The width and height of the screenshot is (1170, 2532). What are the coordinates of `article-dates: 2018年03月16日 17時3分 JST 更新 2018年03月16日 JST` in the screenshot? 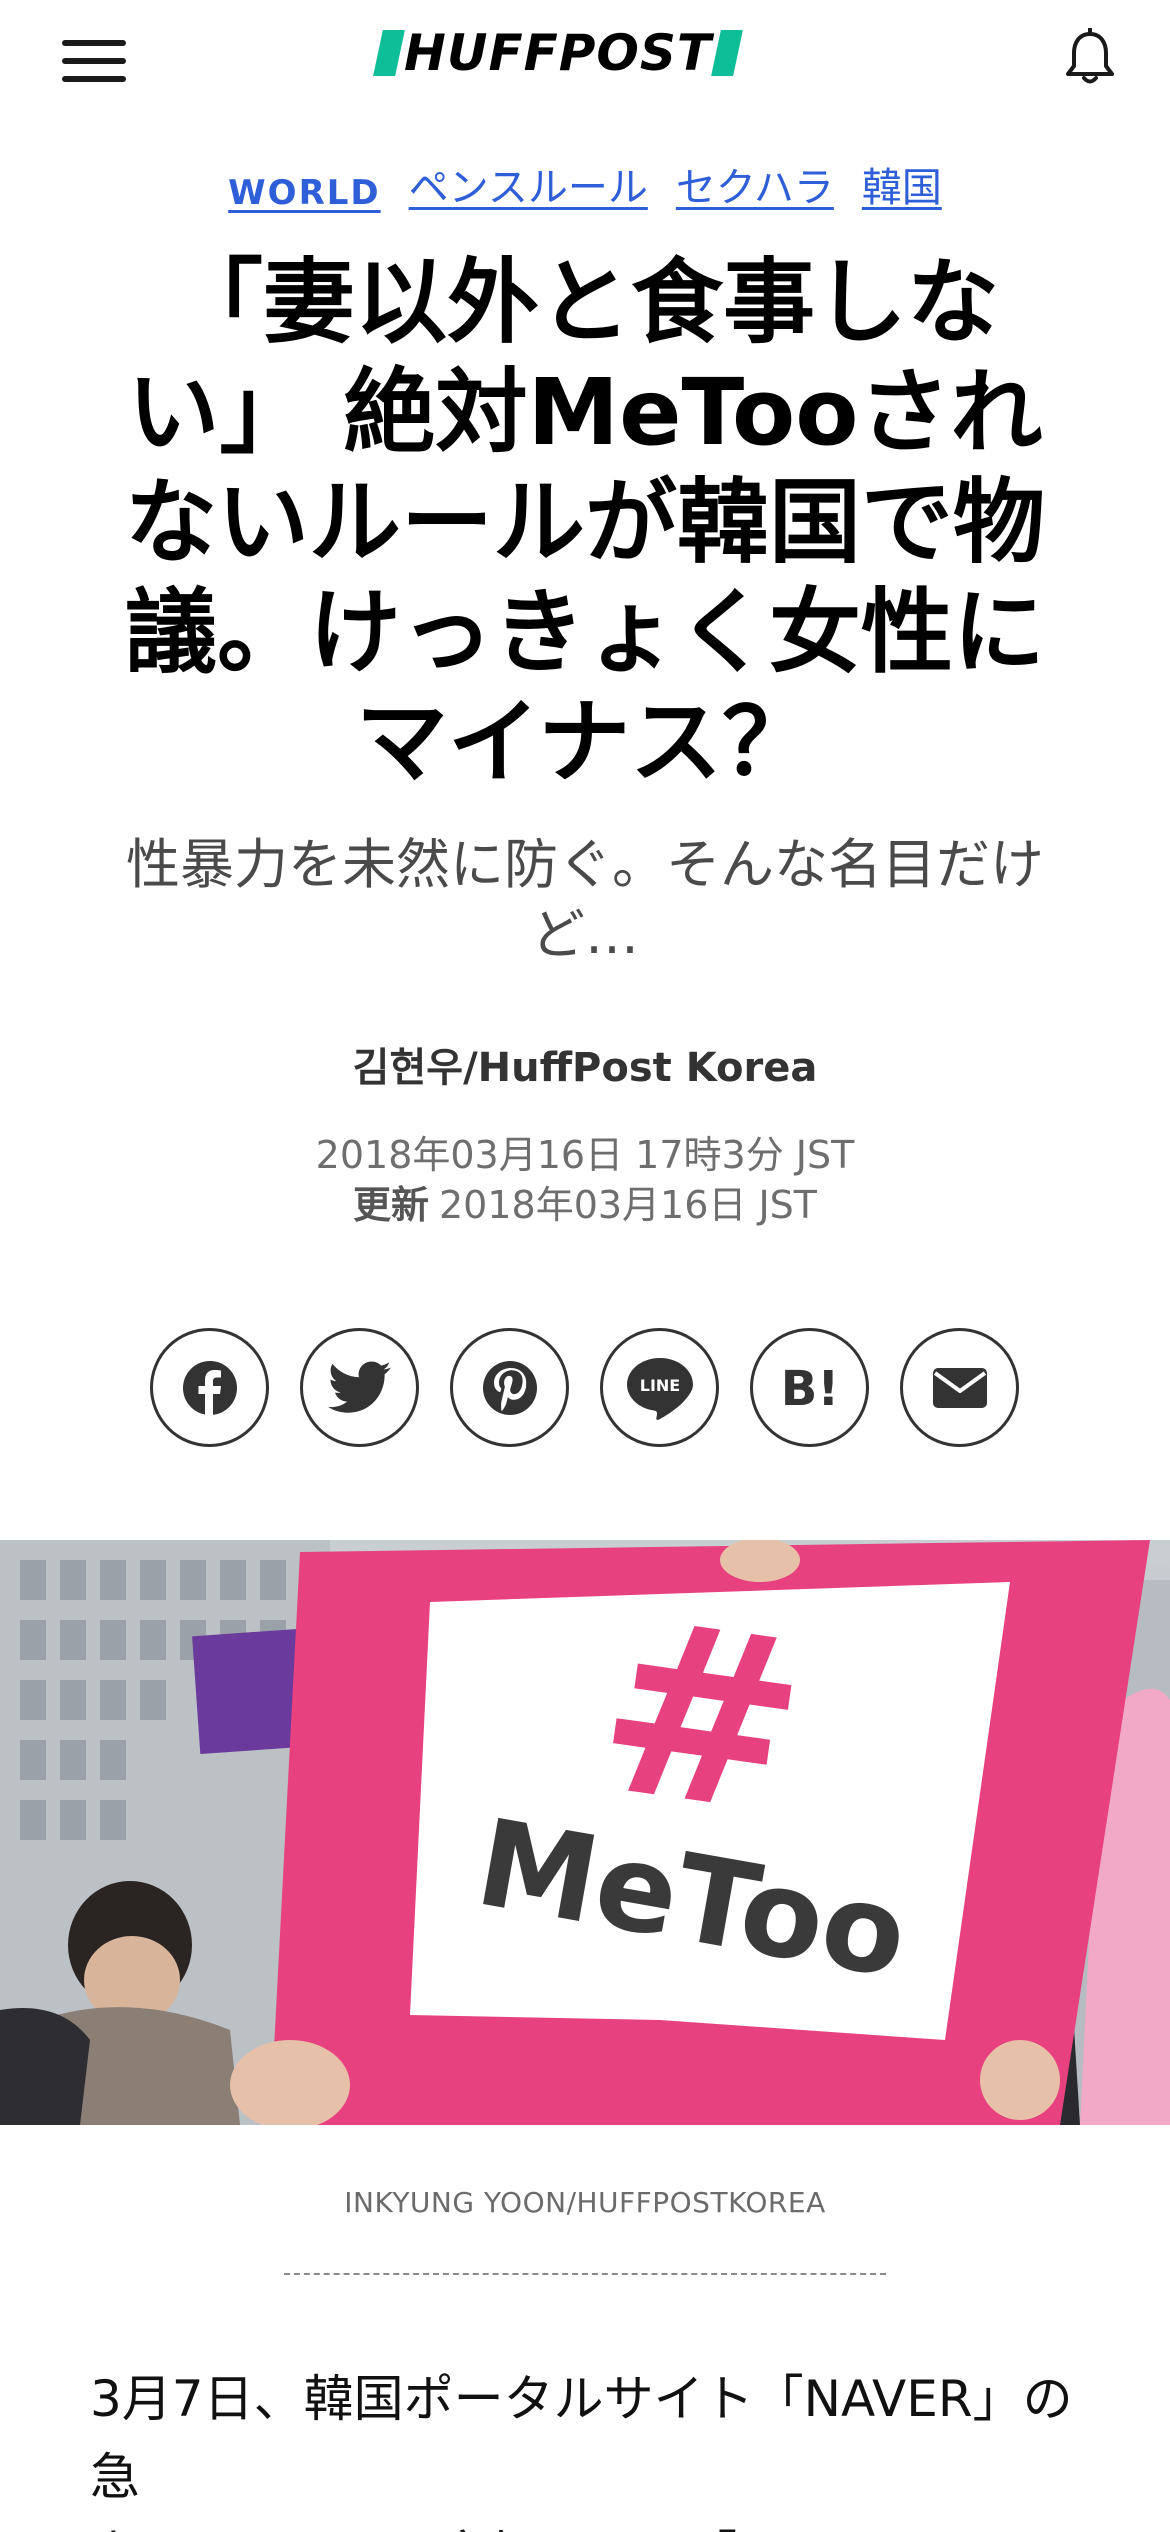 It's located at (585, 1180).